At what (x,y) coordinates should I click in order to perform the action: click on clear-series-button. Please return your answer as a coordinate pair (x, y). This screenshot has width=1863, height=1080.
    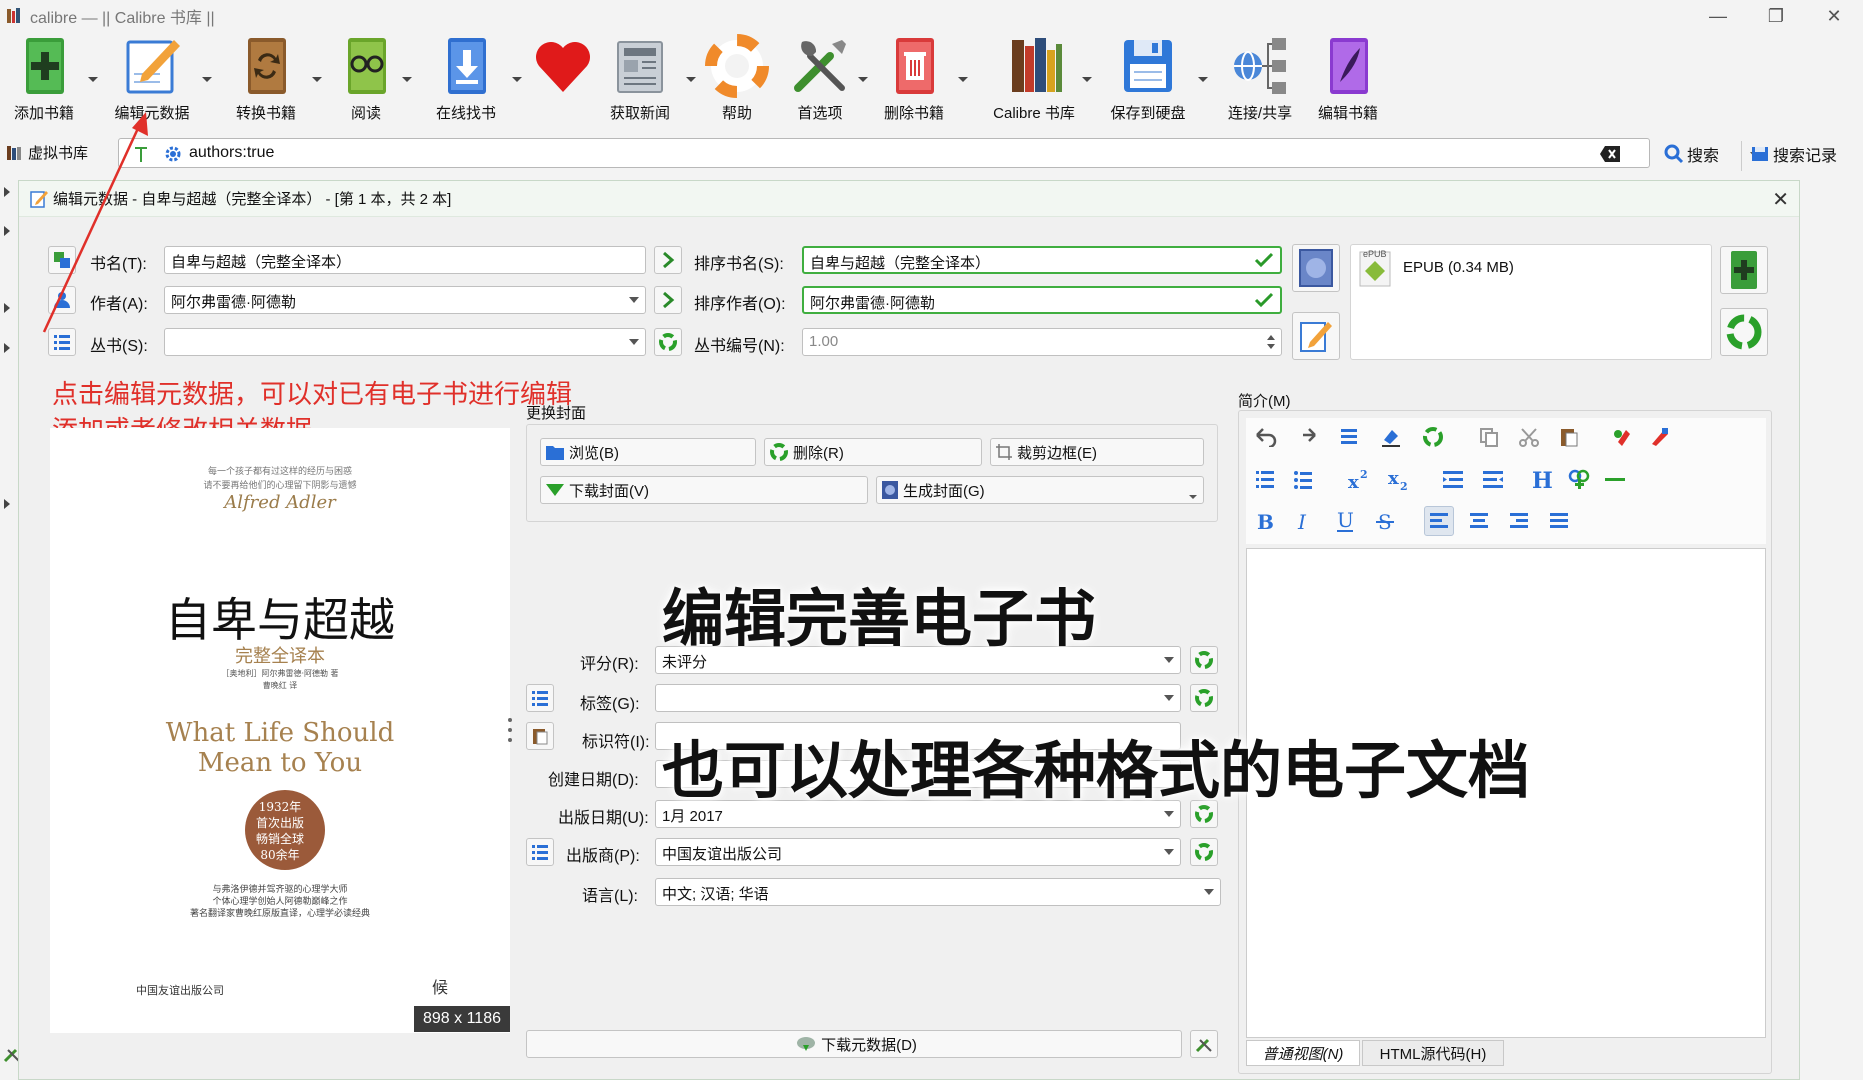
    Looking at the image, I should click on (668, 342).